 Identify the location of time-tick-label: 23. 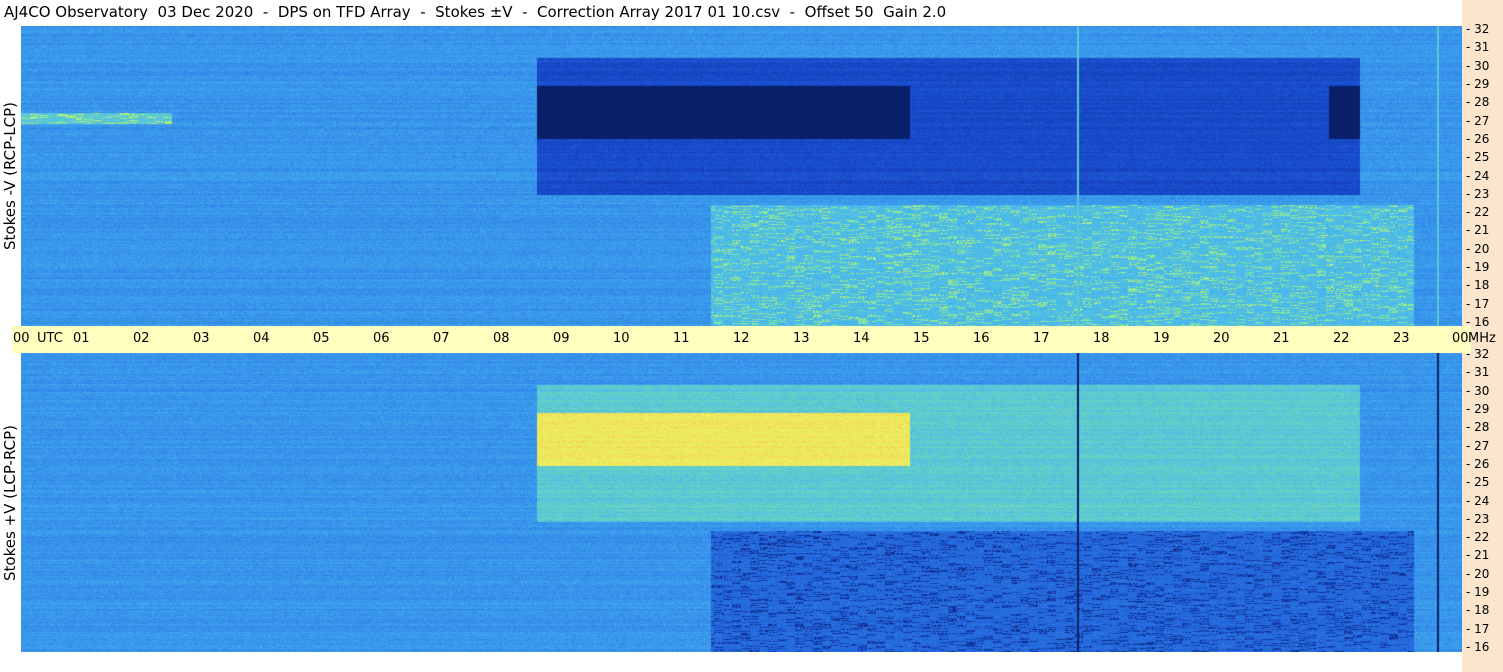
(1401, 338).